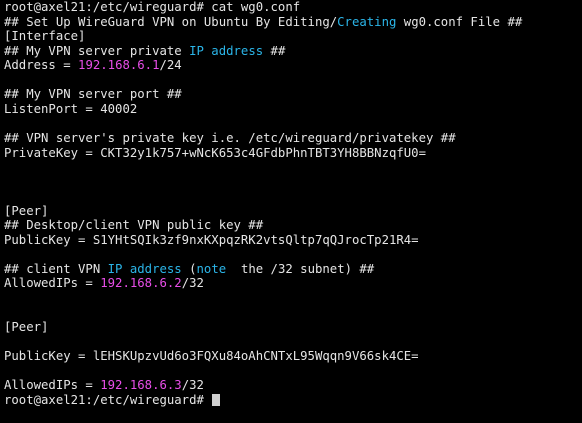 Image resolution: width=582 pixels, height=423 pixels. I want to click on terminal-line: ## My VPN server private IP address ##, so click(144, 51).